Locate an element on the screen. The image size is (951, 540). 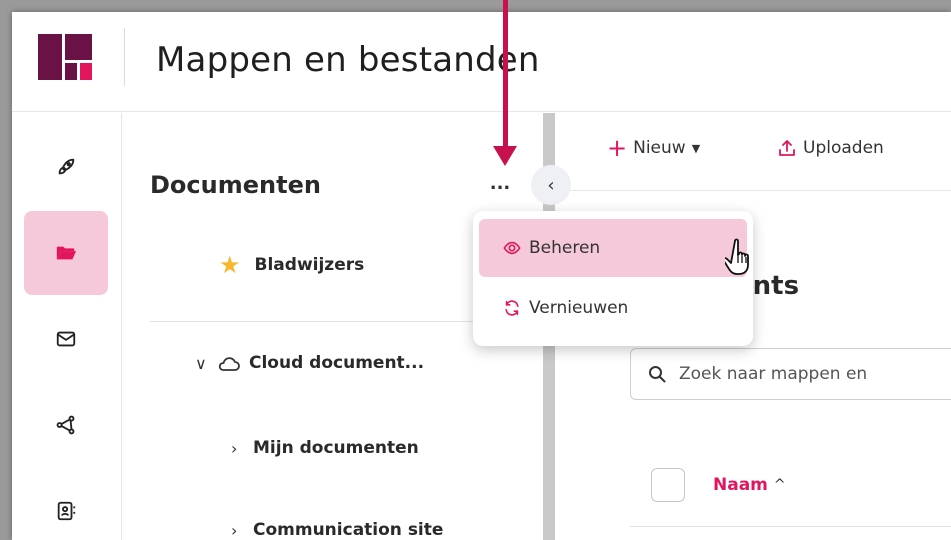
rocket-icon is located at coordinates (66, 166).